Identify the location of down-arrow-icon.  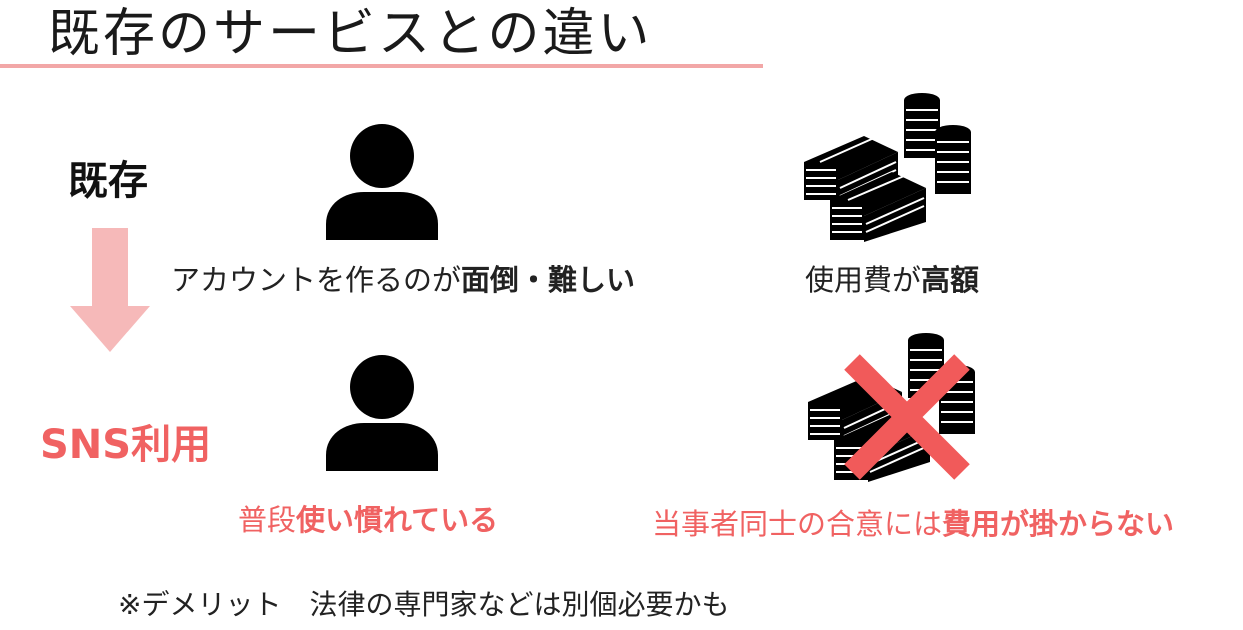
(110, 290).